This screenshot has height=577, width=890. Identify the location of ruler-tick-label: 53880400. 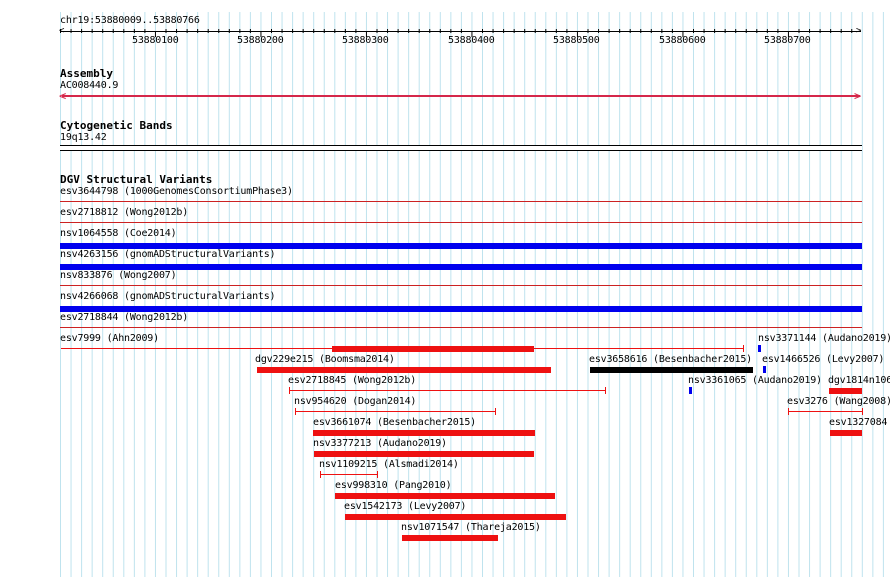
(471, 40).